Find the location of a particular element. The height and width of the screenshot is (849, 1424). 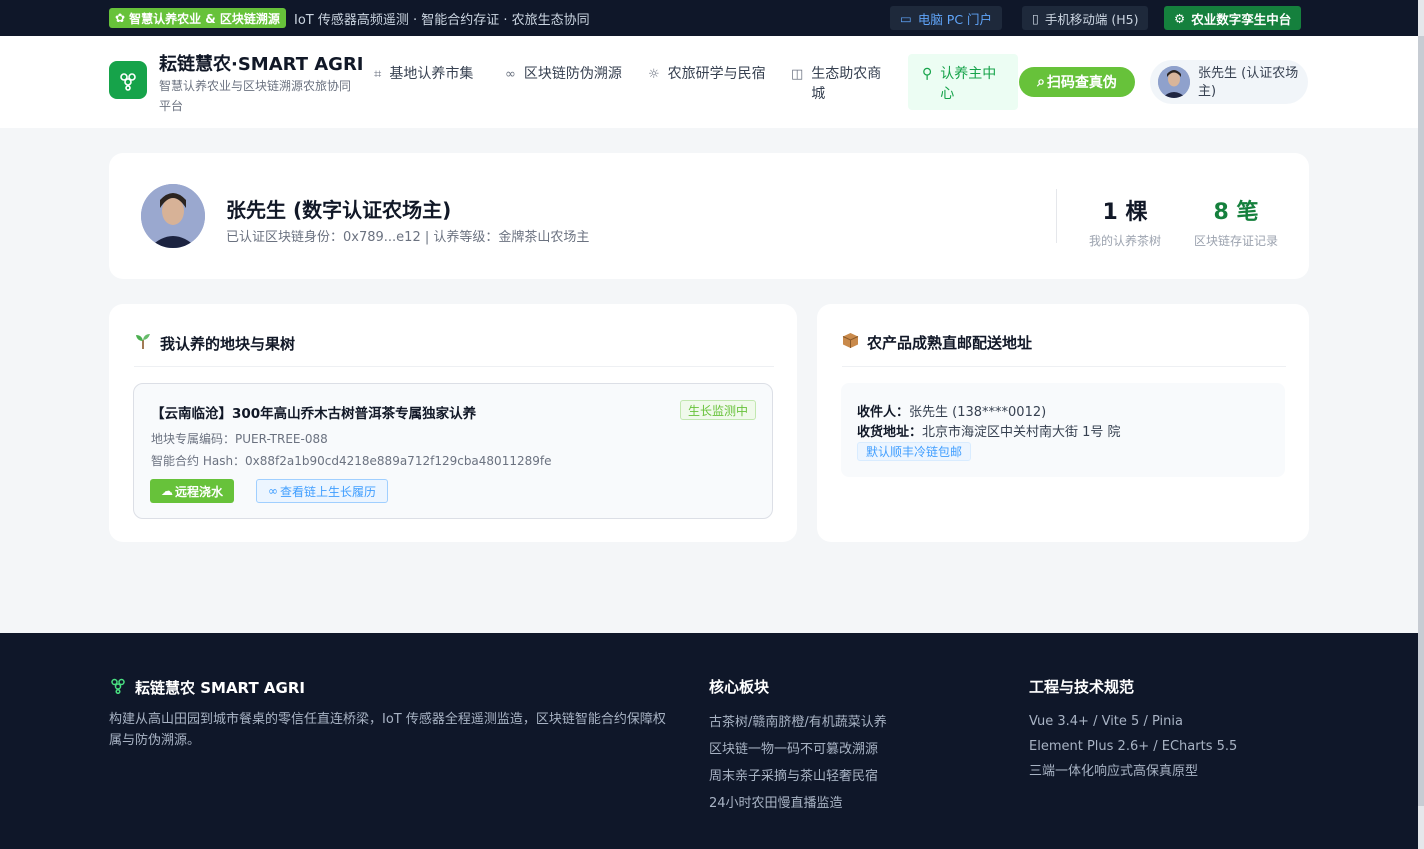

seedling-icon is located at coordinates (143, 343).